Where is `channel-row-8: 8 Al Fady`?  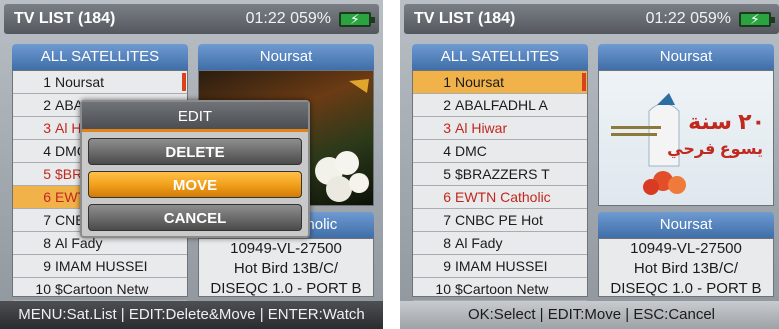 channel-row-8: 8 Al Fady is located at coordinates (500, 243).